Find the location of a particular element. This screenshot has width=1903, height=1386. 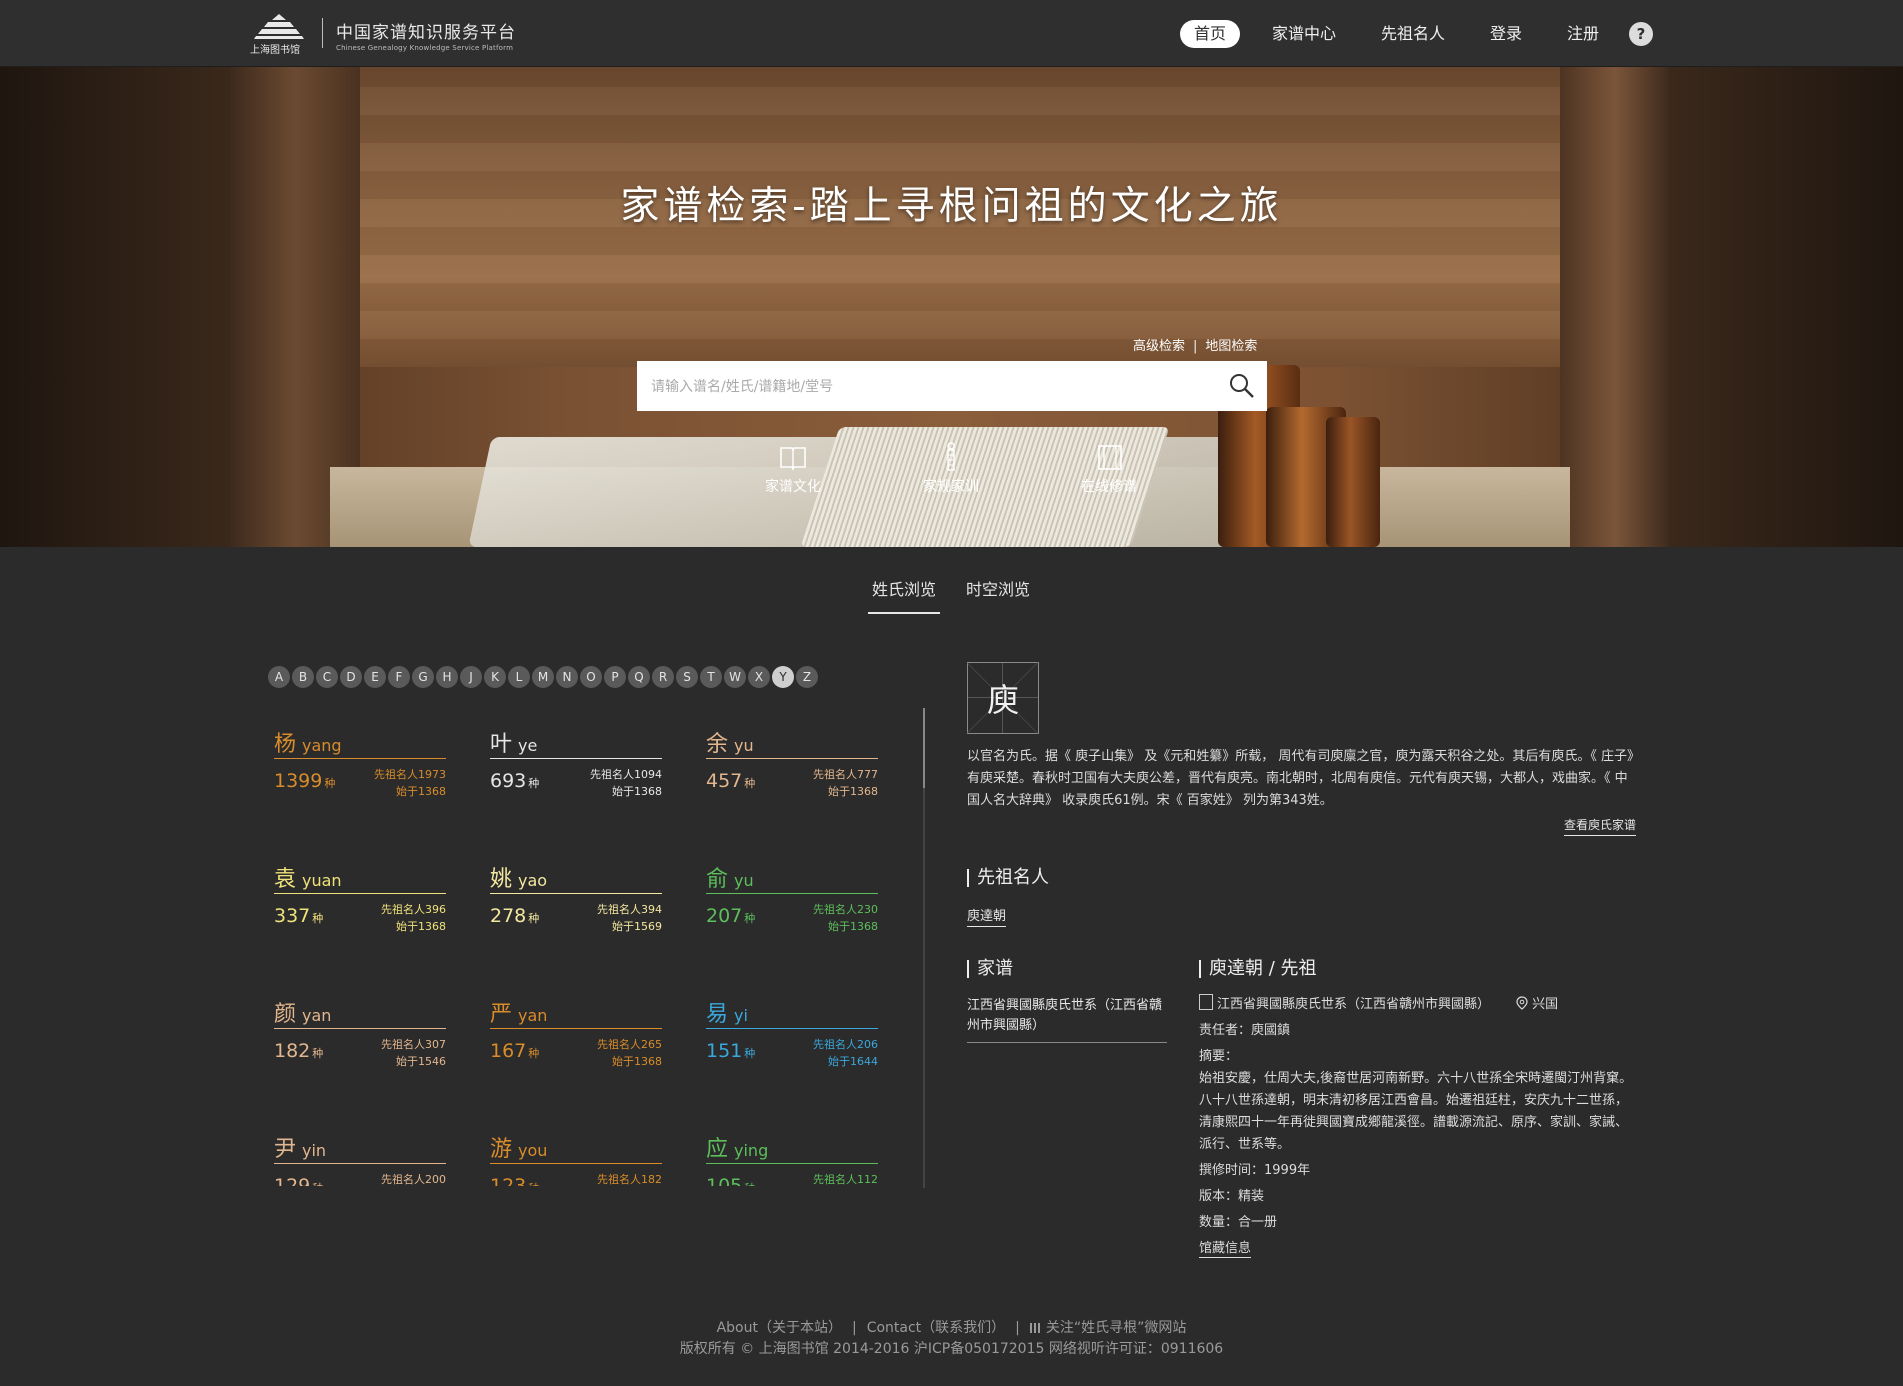

letter-filter-a: A is located at coordinates (279, 677).